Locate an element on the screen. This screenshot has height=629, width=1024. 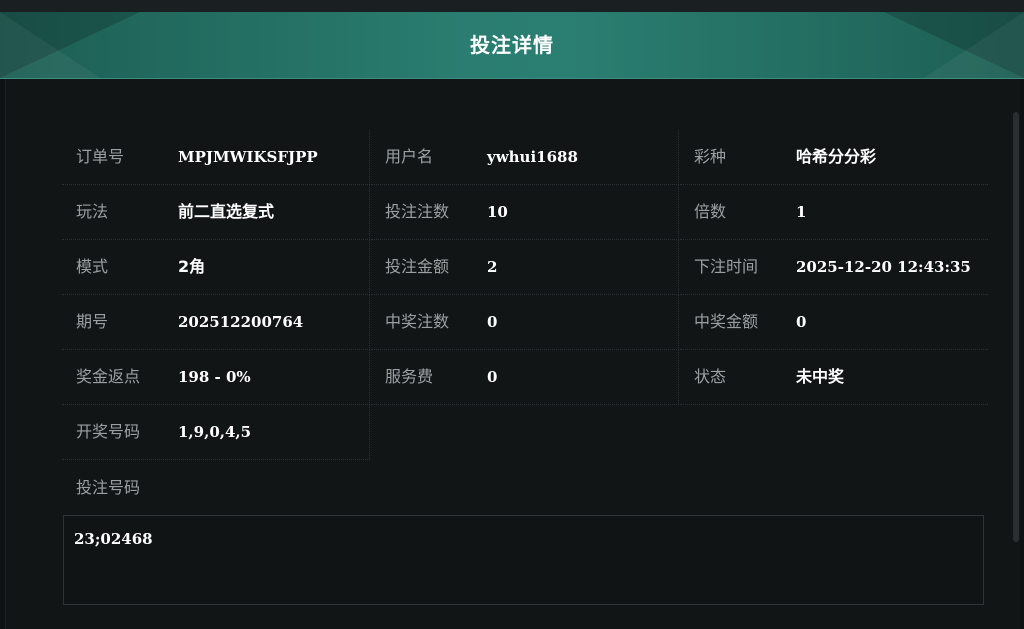
field-value: 202512200764 is located at coordinates (241, 322).